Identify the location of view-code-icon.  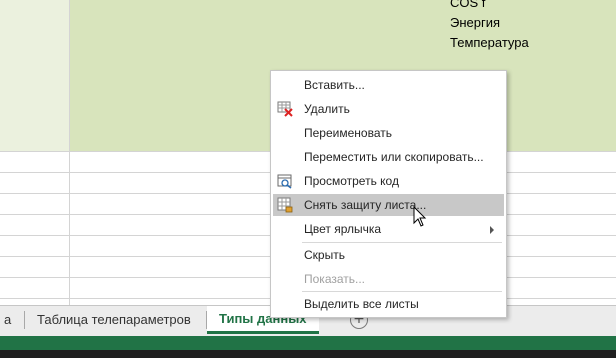
(284, 181).